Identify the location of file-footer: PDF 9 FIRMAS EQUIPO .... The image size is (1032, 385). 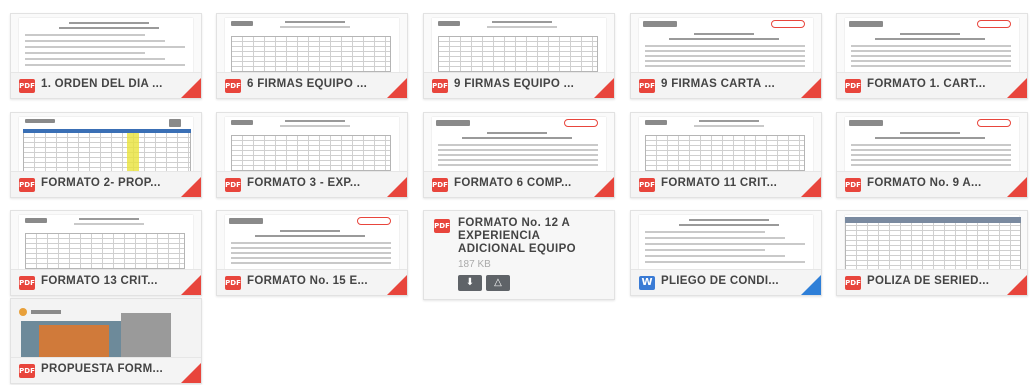
(519, 85).